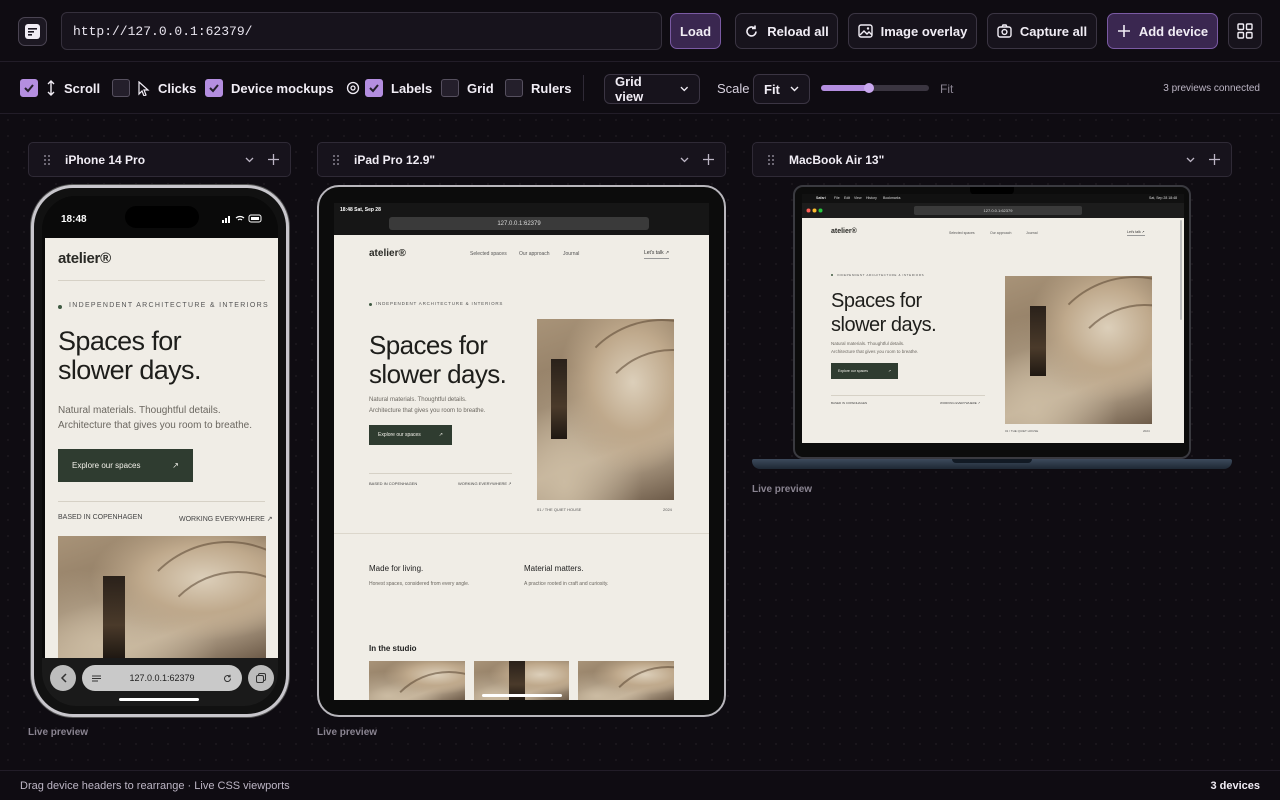 The width and height of the screenshot is (1280, 800). What do you see at coordinates (521, 159) in the screenshot?
I see `device-header-ipad: iPad Pro 12.9"` at bounding box center [521, 159].